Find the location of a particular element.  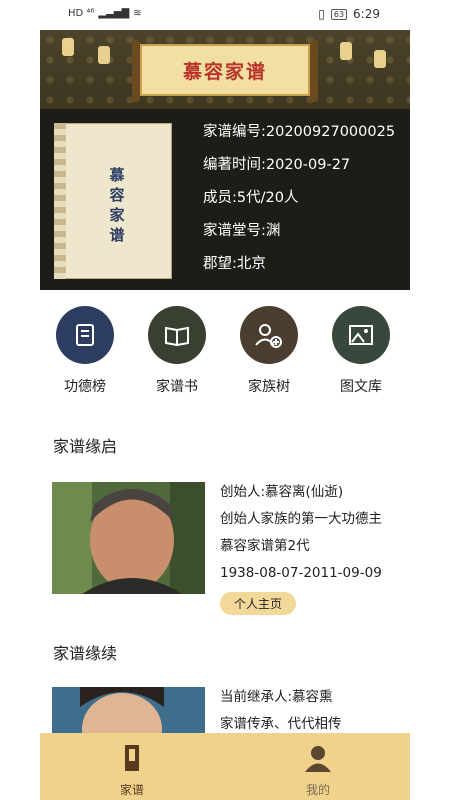

merit-list-icon is located at coordinates (85, 335).